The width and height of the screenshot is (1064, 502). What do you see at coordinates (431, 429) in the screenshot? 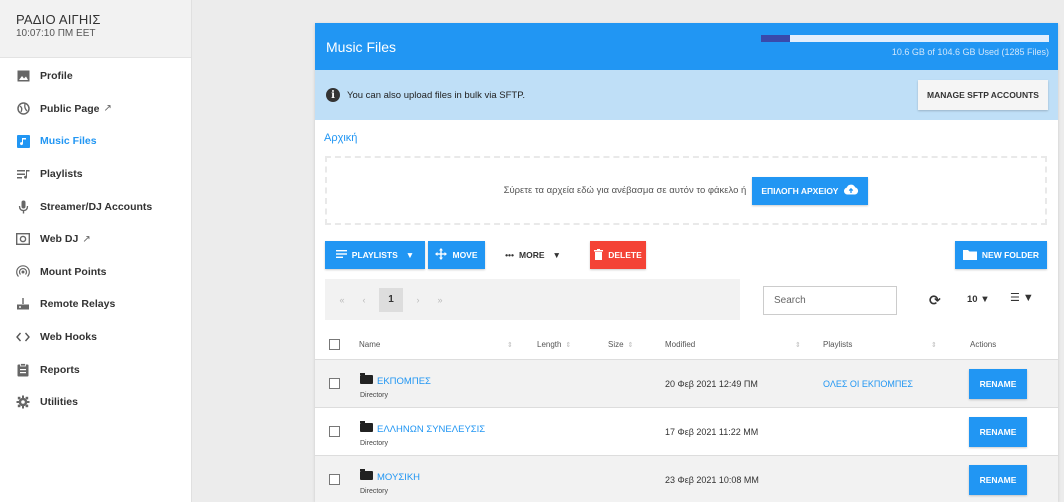
I see `file-name-link: ΕΛΛΗΝΩΝ ΣΥΝΕΛΕΥΣΙΣ` at bounding box center [431, 429].